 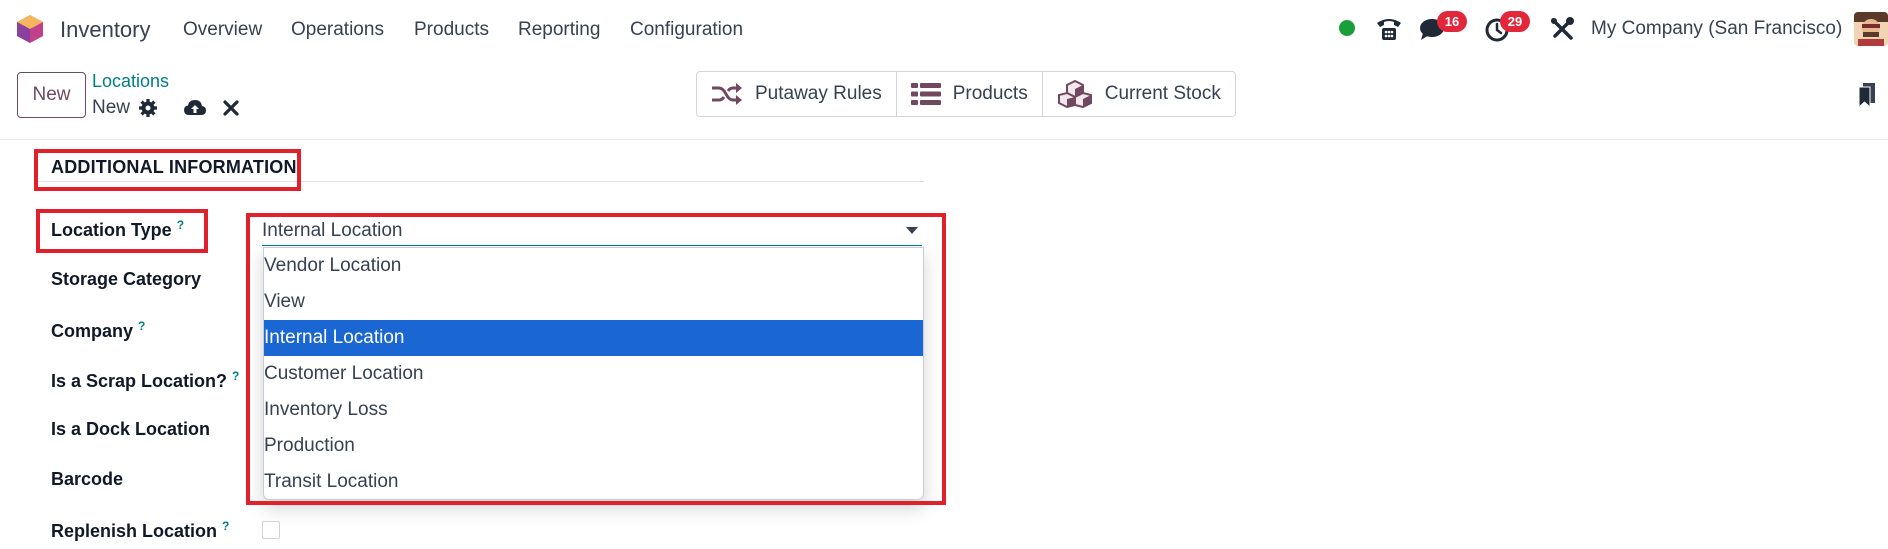 I want to click on company-label-text: Company, so click(x=92, y=331).